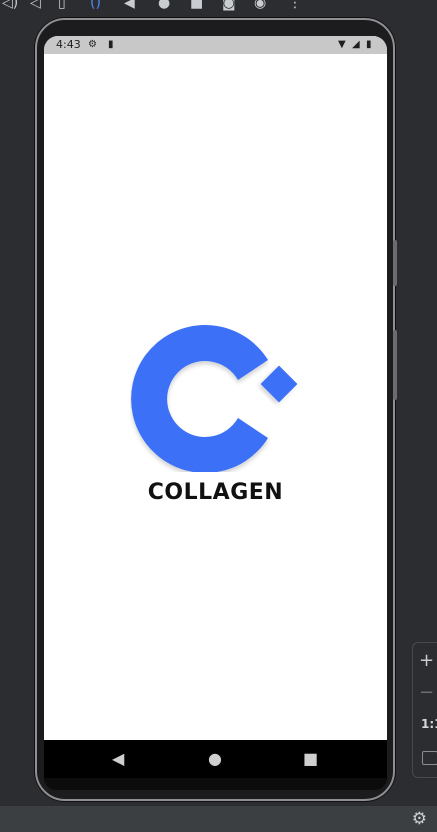 This screenshot has width=437, height=832. What do you see at coordinates (35, 5) in the screenshot?
I see `volume-down-icon: ◁` at bounding box center [35, 5].